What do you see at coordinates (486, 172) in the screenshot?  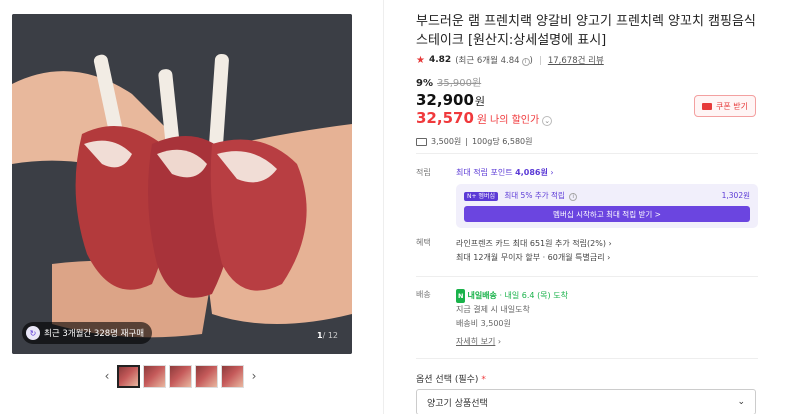 I see `max-points-prefix: 최대 적립 포인트` at bounding box center [486, 172].